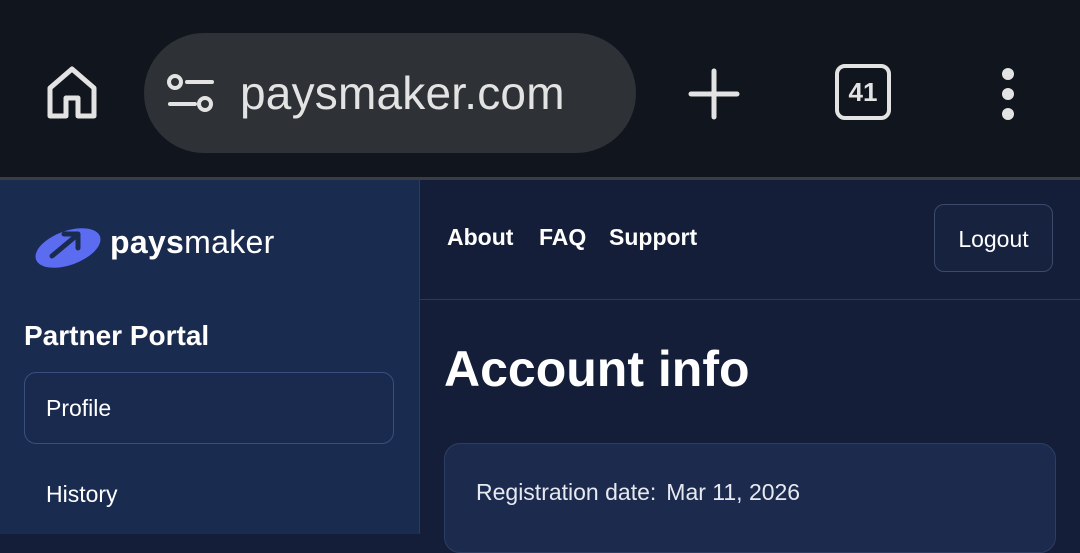 The image size is (1080, 553). What do you see at coordinates (562, 237) in the screenshot?
I see `nav-link-faq: FAQ` at bounding box center [562, 237].